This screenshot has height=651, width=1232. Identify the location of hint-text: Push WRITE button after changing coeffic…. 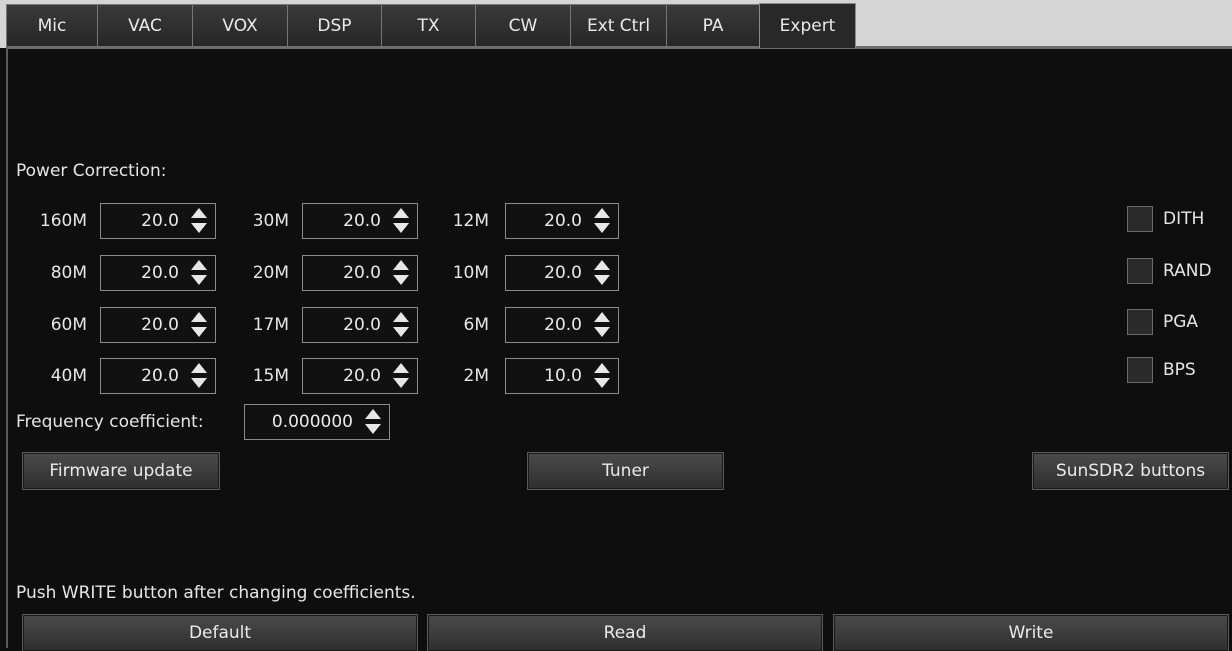
(216, 593).